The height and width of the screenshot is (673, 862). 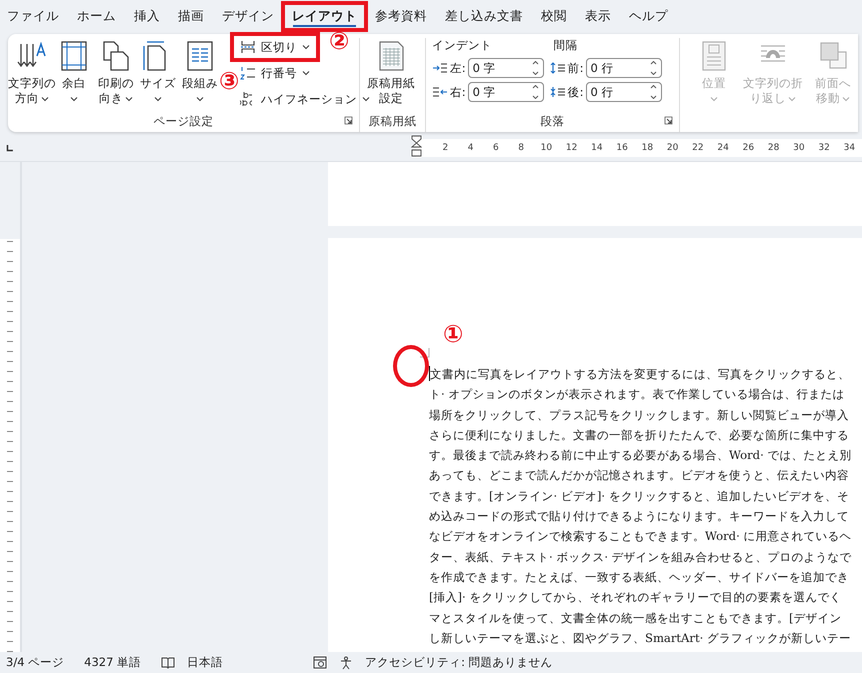 I want to click on focus-icon, so click(x=320, y=662).